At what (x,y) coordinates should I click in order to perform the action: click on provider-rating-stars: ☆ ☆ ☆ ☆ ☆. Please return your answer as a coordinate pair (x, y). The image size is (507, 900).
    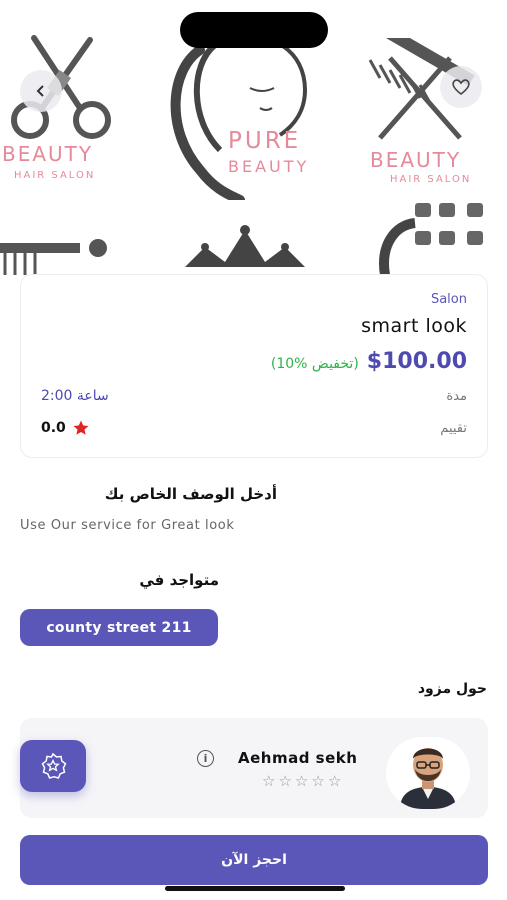
    Looking at the image, I should click on (301, 781).